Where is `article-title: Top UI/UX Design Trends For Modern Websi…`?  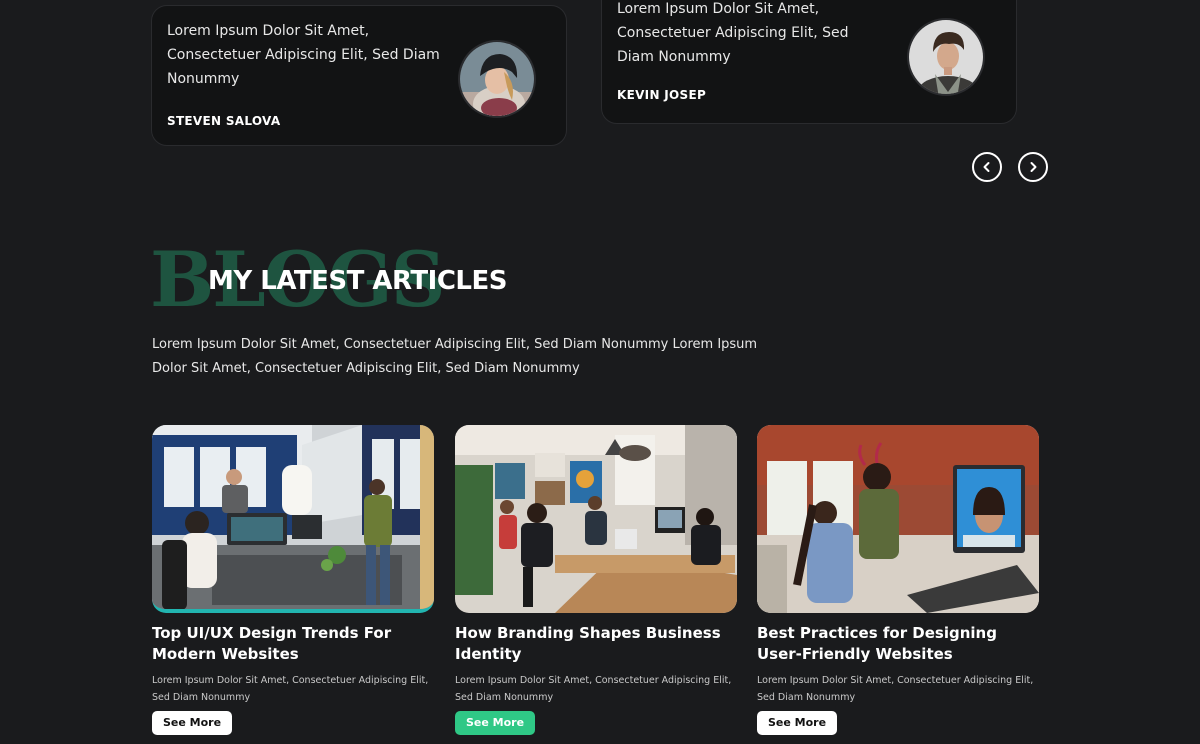 article-title: Top UI/UX Design Trends For Modern Websi… is located at coordinates (293, 644).